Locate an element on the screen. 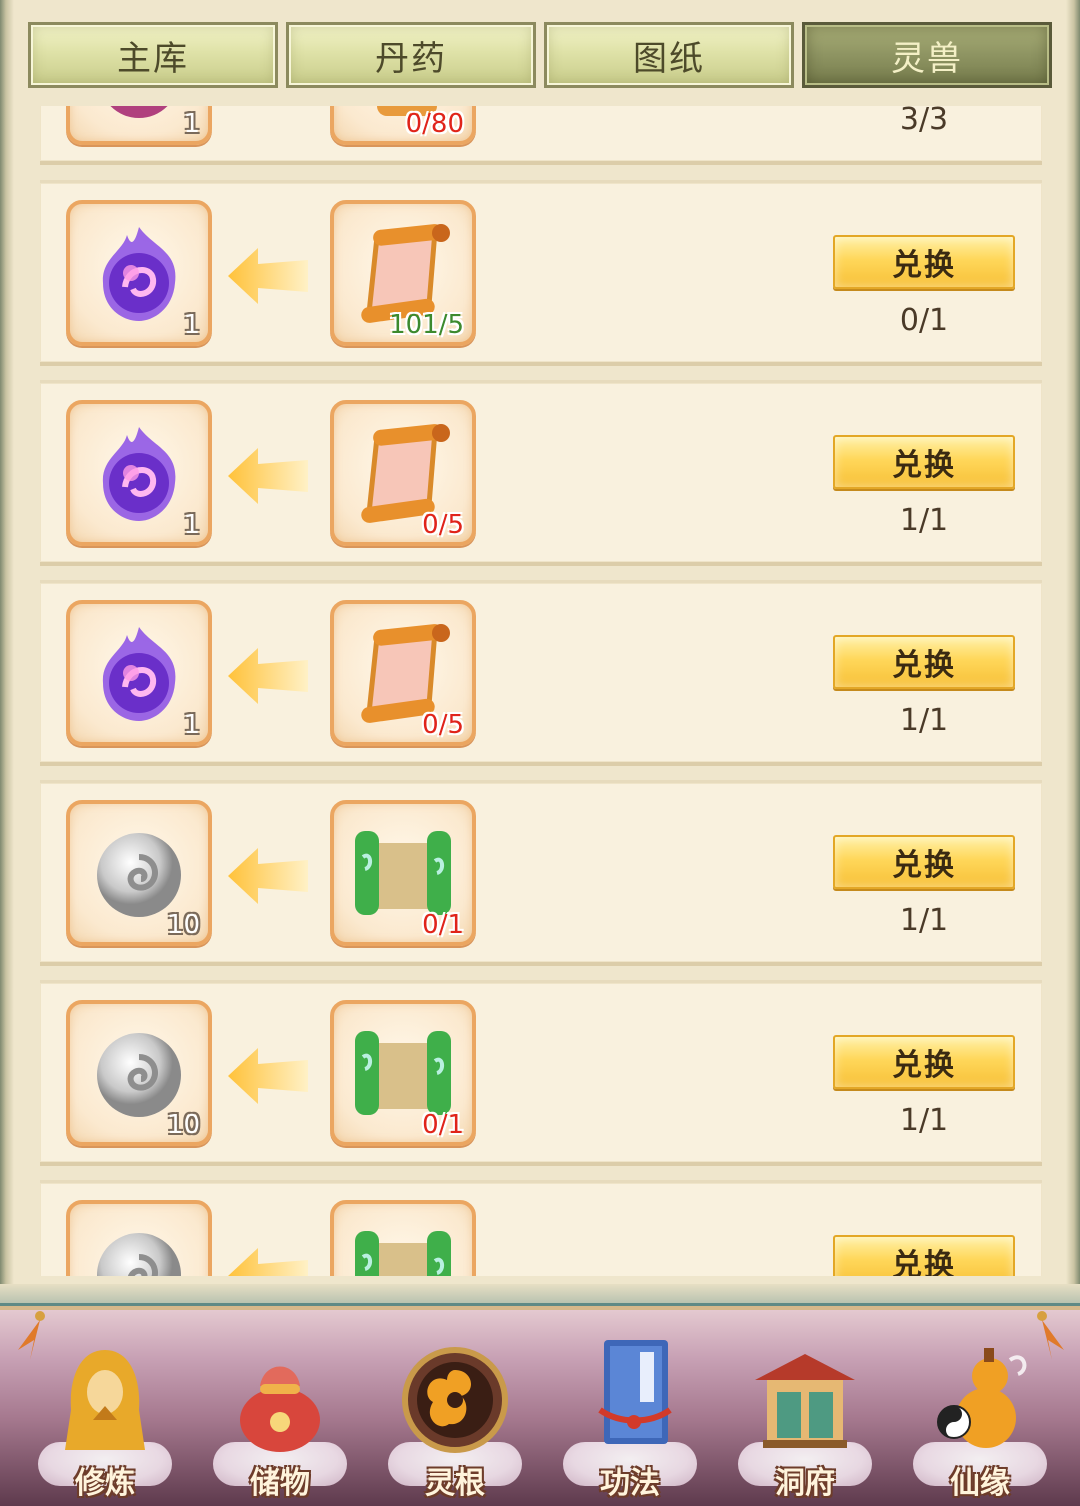 Image resolution: width=1080 pixels, height=1506 pixels. nav-label: 储物 is located at coordinates (280, 1483).